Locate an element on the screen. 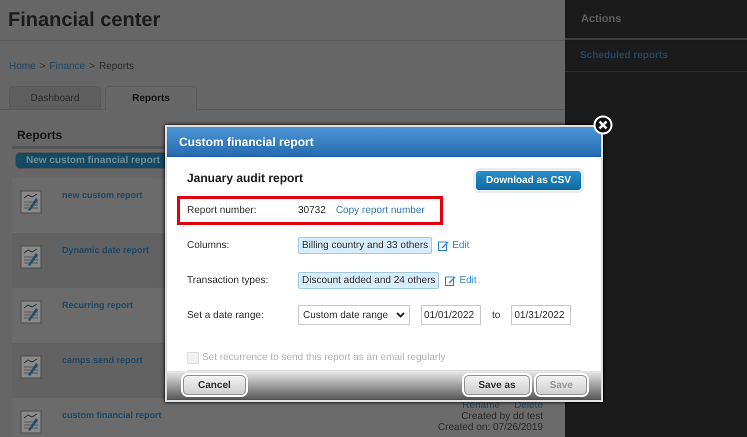 This screenshot has height=437, width=747. report-link: custom financial report is located at coordinates (112, 423).